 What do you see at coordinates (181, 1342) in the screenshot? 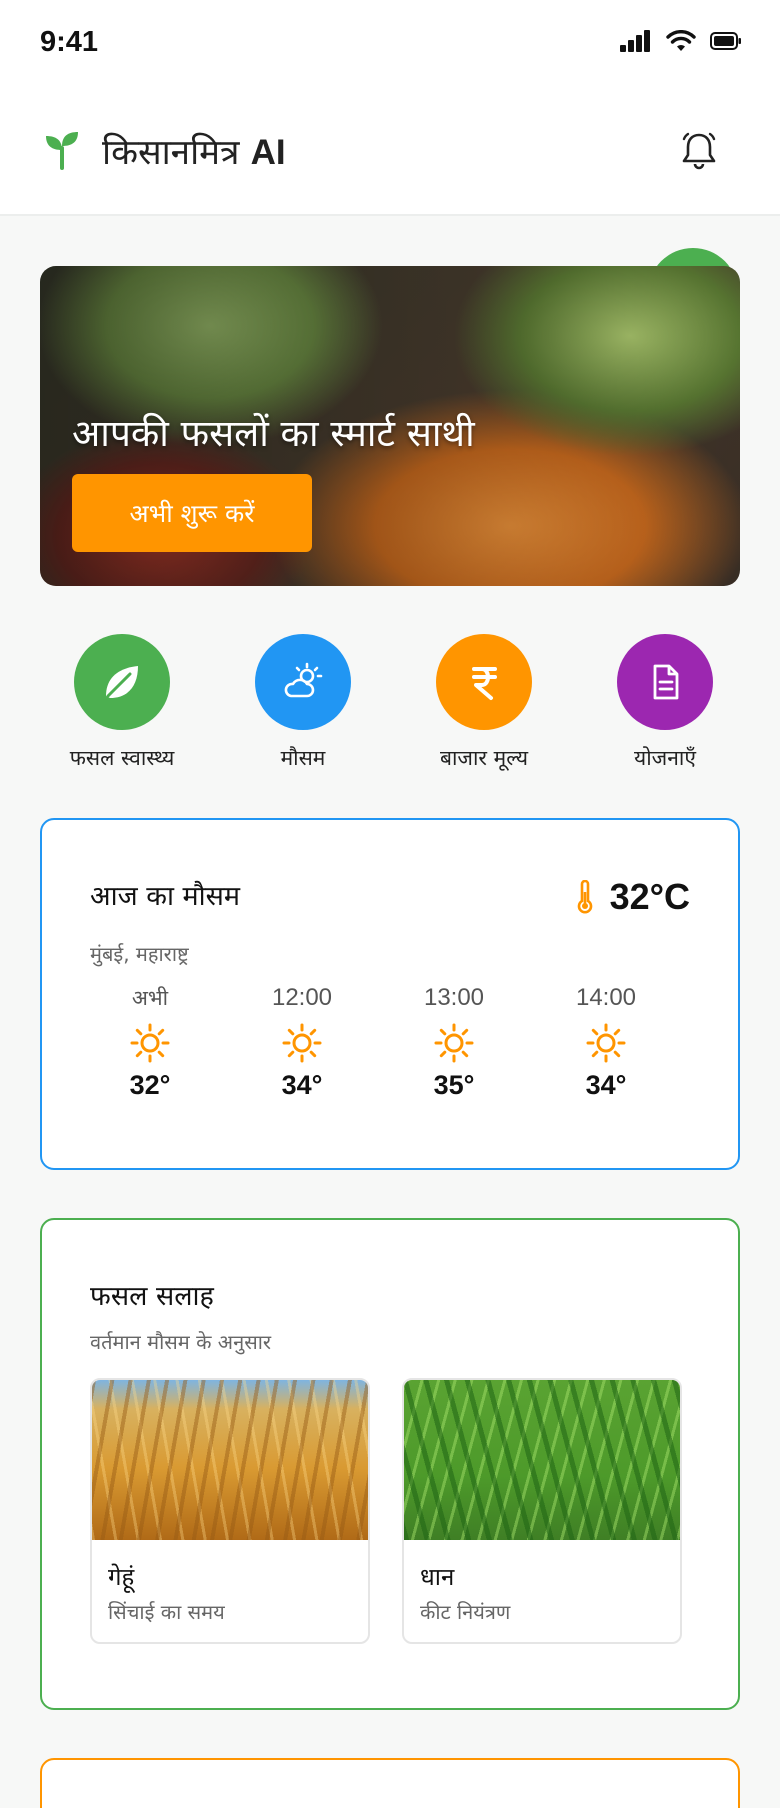
I see `crop-advice-subtitle: वर्तमान मौसम के अनुसार` at bounding box center [181, 1342].